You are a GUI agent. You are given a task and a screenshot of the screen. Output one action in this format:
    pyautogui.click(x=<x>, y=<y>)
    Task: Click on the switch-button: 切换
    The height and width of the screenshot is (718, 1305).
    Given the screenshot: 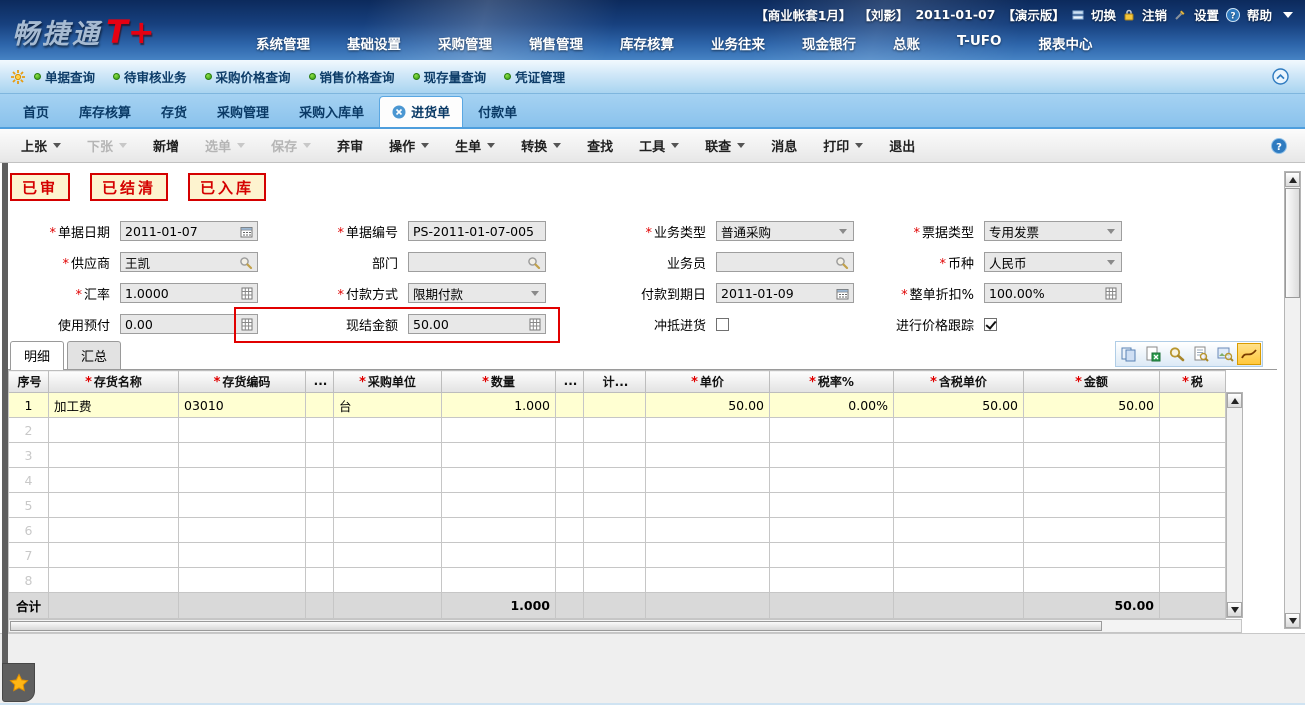 What is the action you would take?
    pyautogui.click(x=1103, y=14)
    